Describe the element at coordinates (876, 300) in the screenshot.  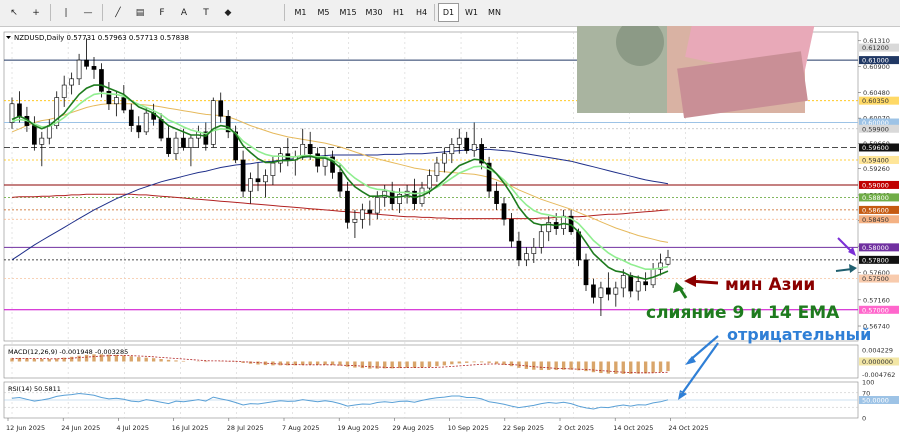
I see `price-tick-label: 0.57160` at that location.